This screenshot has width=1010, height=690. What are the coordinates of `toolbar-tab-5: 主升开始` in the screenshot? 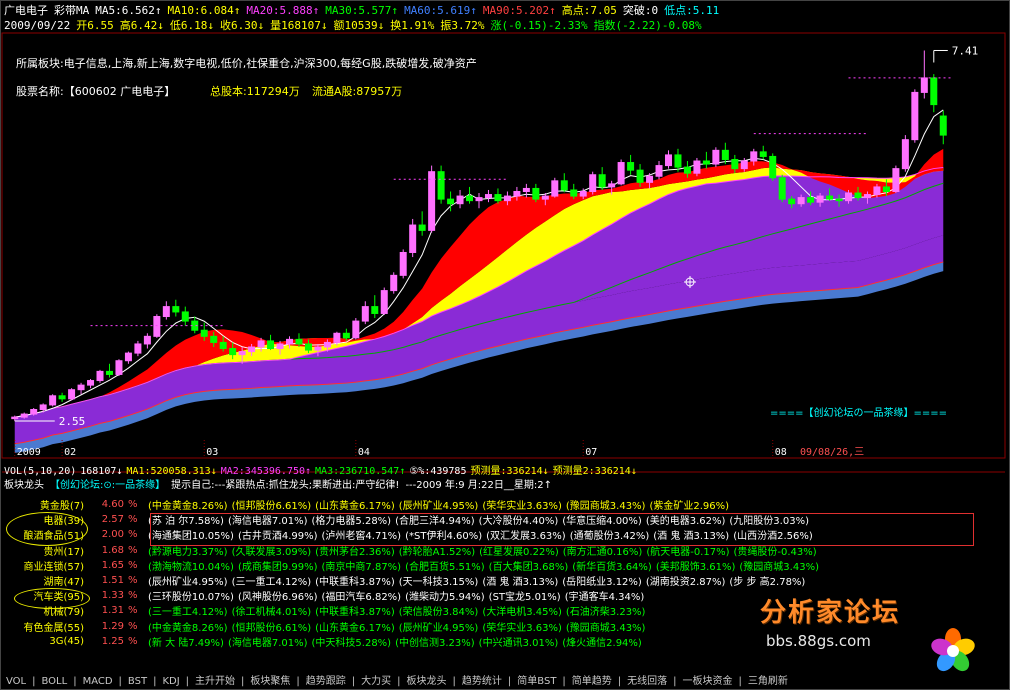 It's located at (215, 681).